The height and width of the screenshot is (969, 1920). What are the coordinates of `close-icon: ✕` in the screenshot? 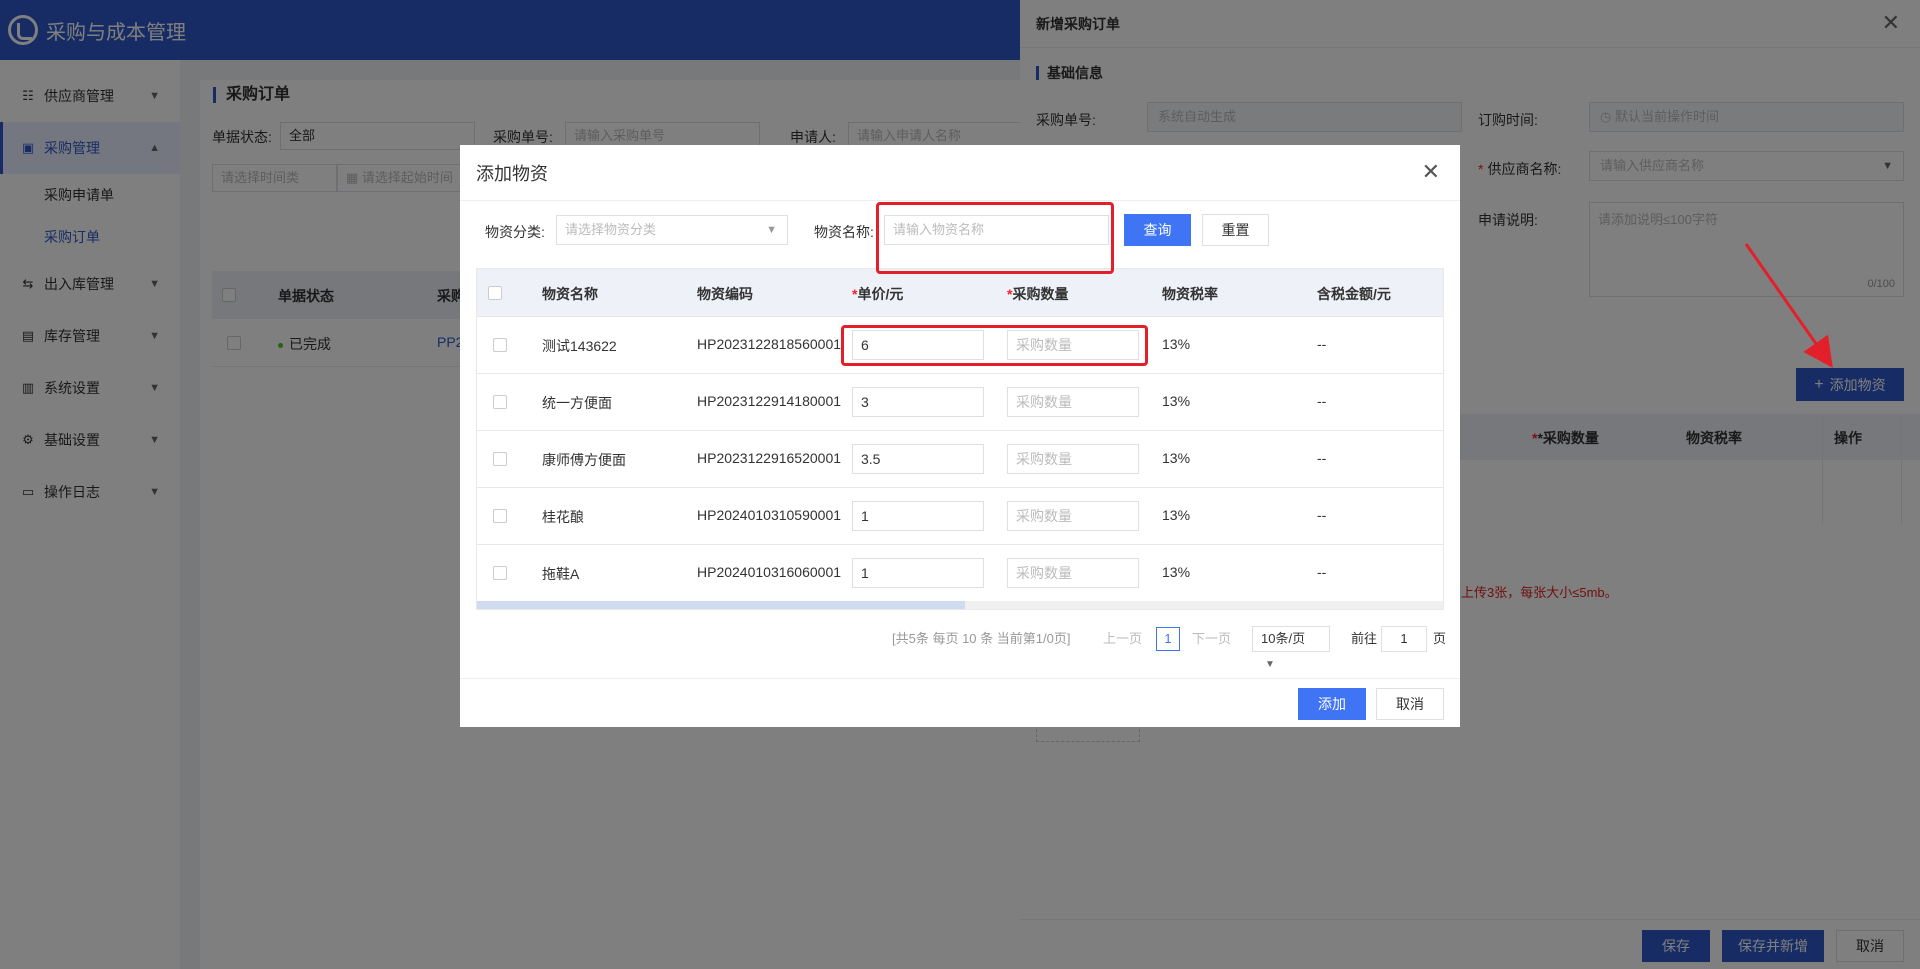 It's located at (1431, 172).